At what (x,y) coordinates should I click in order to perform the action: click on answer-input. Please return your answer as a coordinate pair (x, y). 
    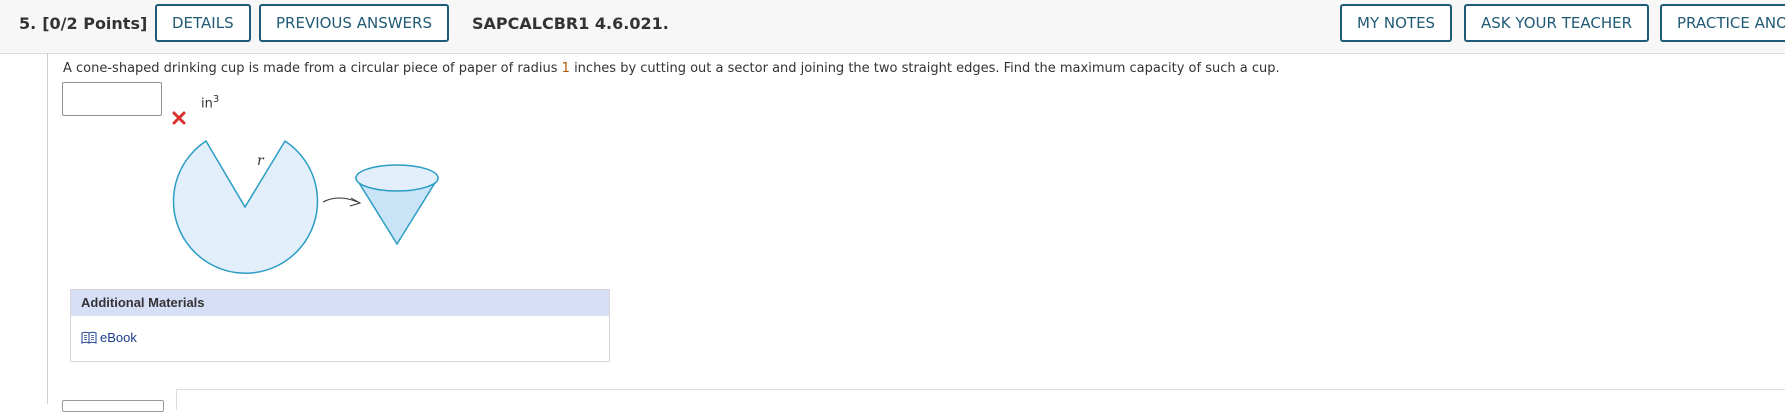
    Looking at the image, I should click on (112, 99).